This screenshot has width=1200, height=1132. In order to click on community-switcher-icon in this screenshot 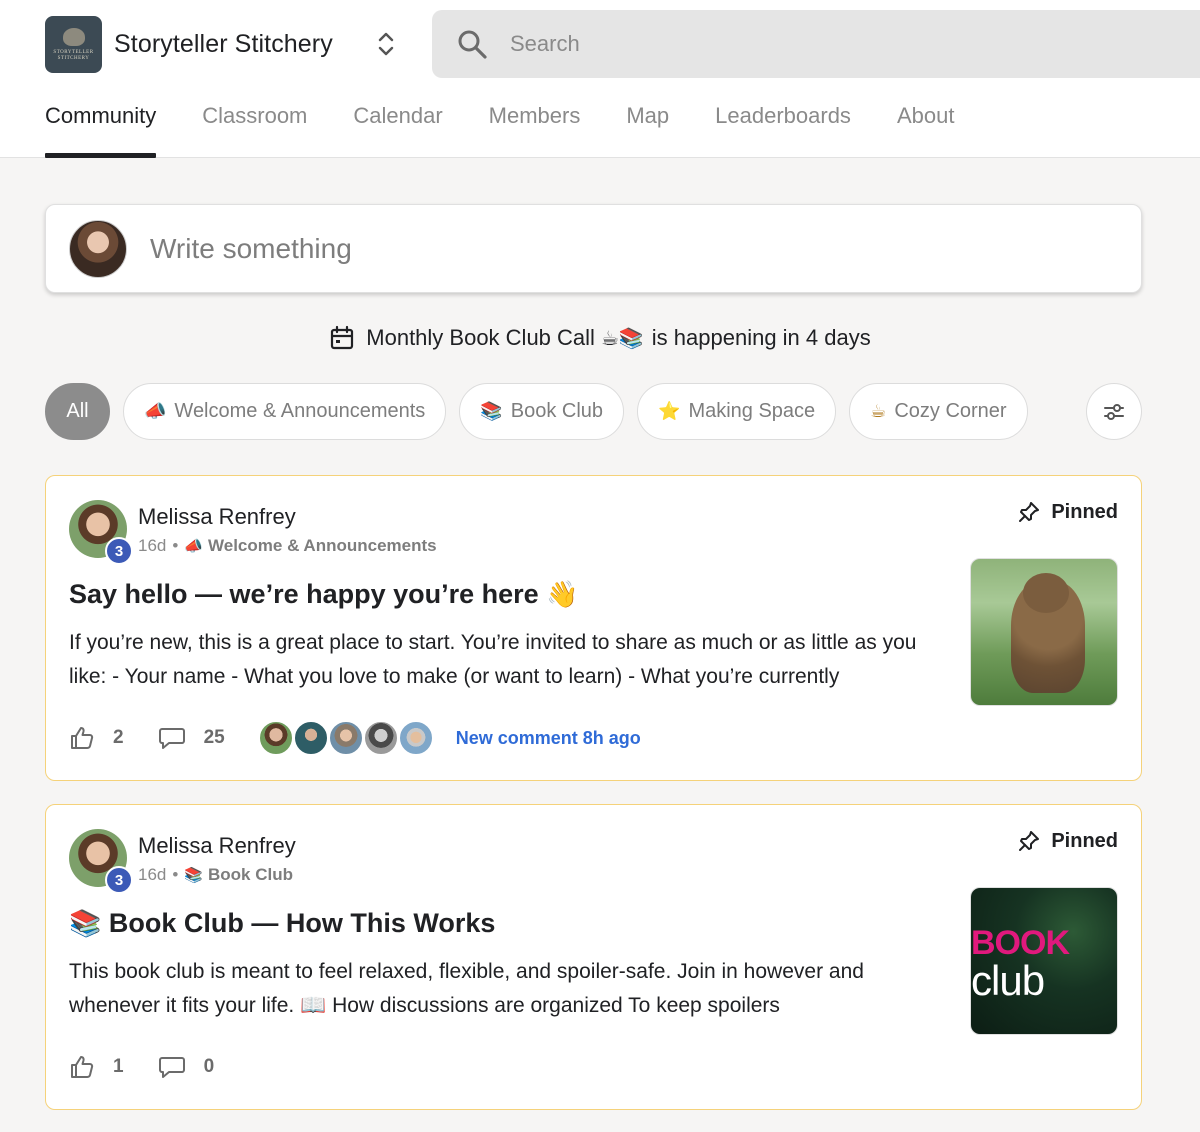, I will do `click(386, 44)`.